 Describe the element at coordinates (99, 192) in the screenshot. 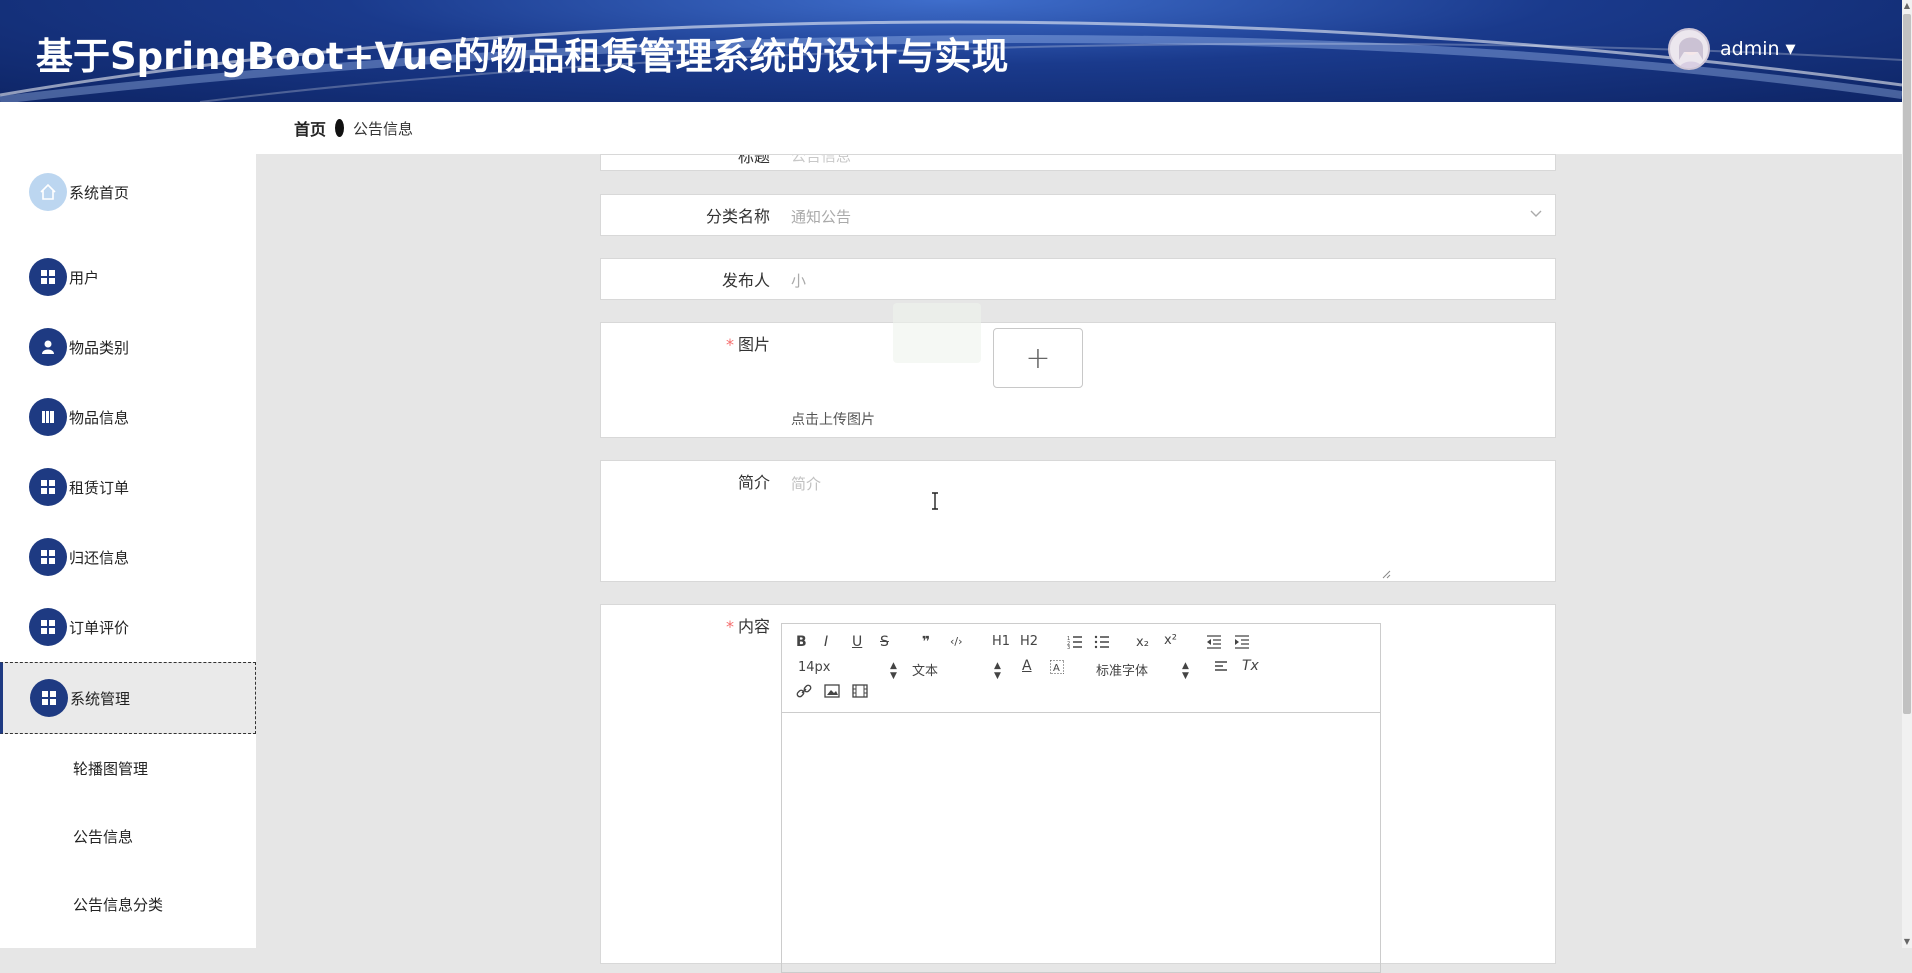

I see `sidebar-item-label: 系统首页` at that location.